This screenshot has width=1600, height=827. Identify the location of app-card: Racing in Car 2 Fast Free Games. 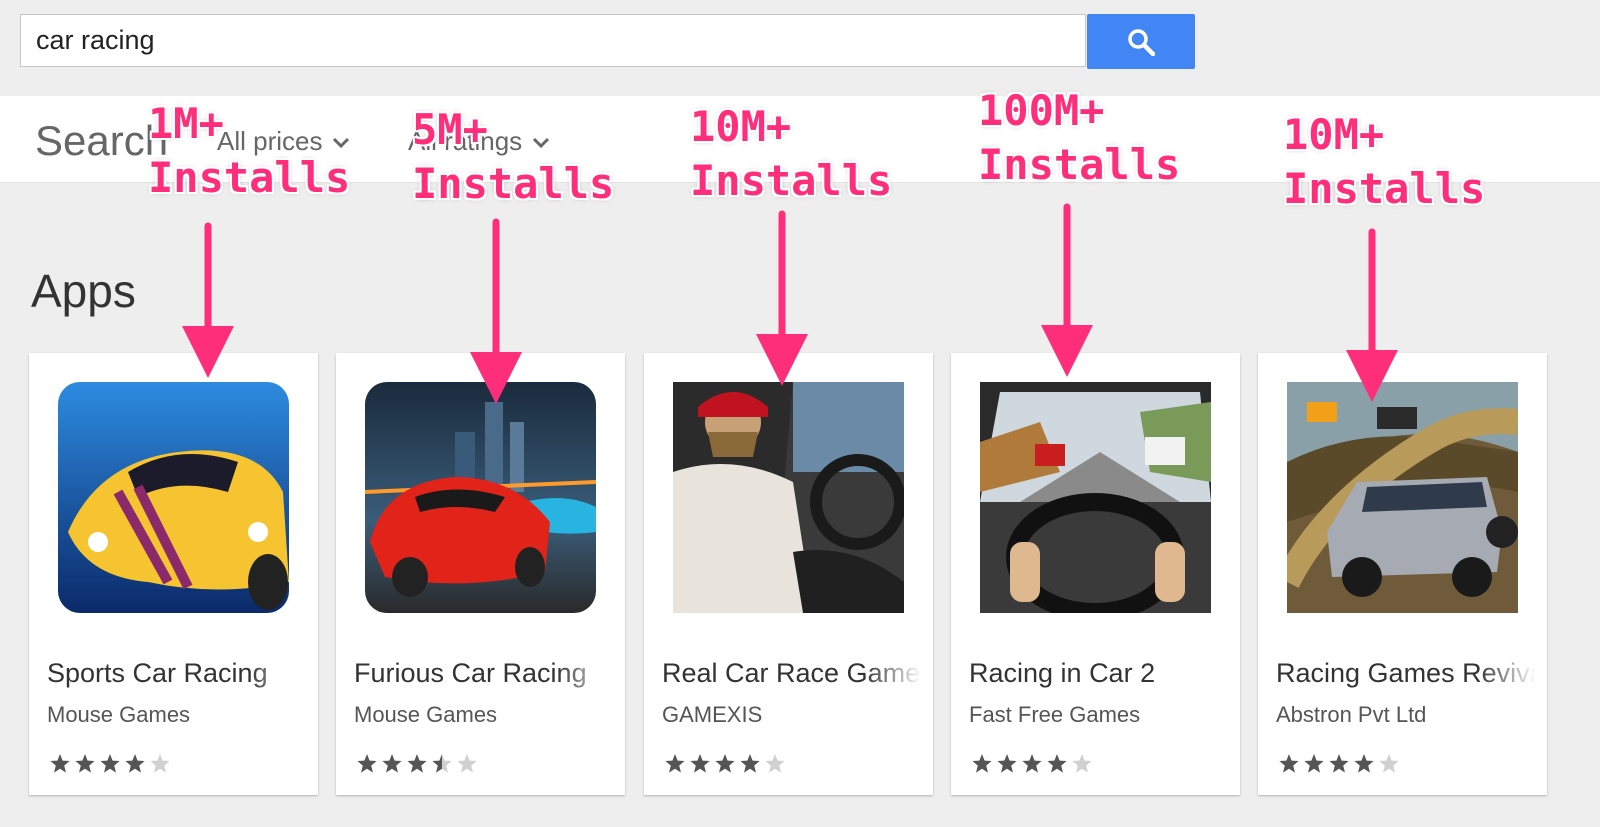
(1095, 574).